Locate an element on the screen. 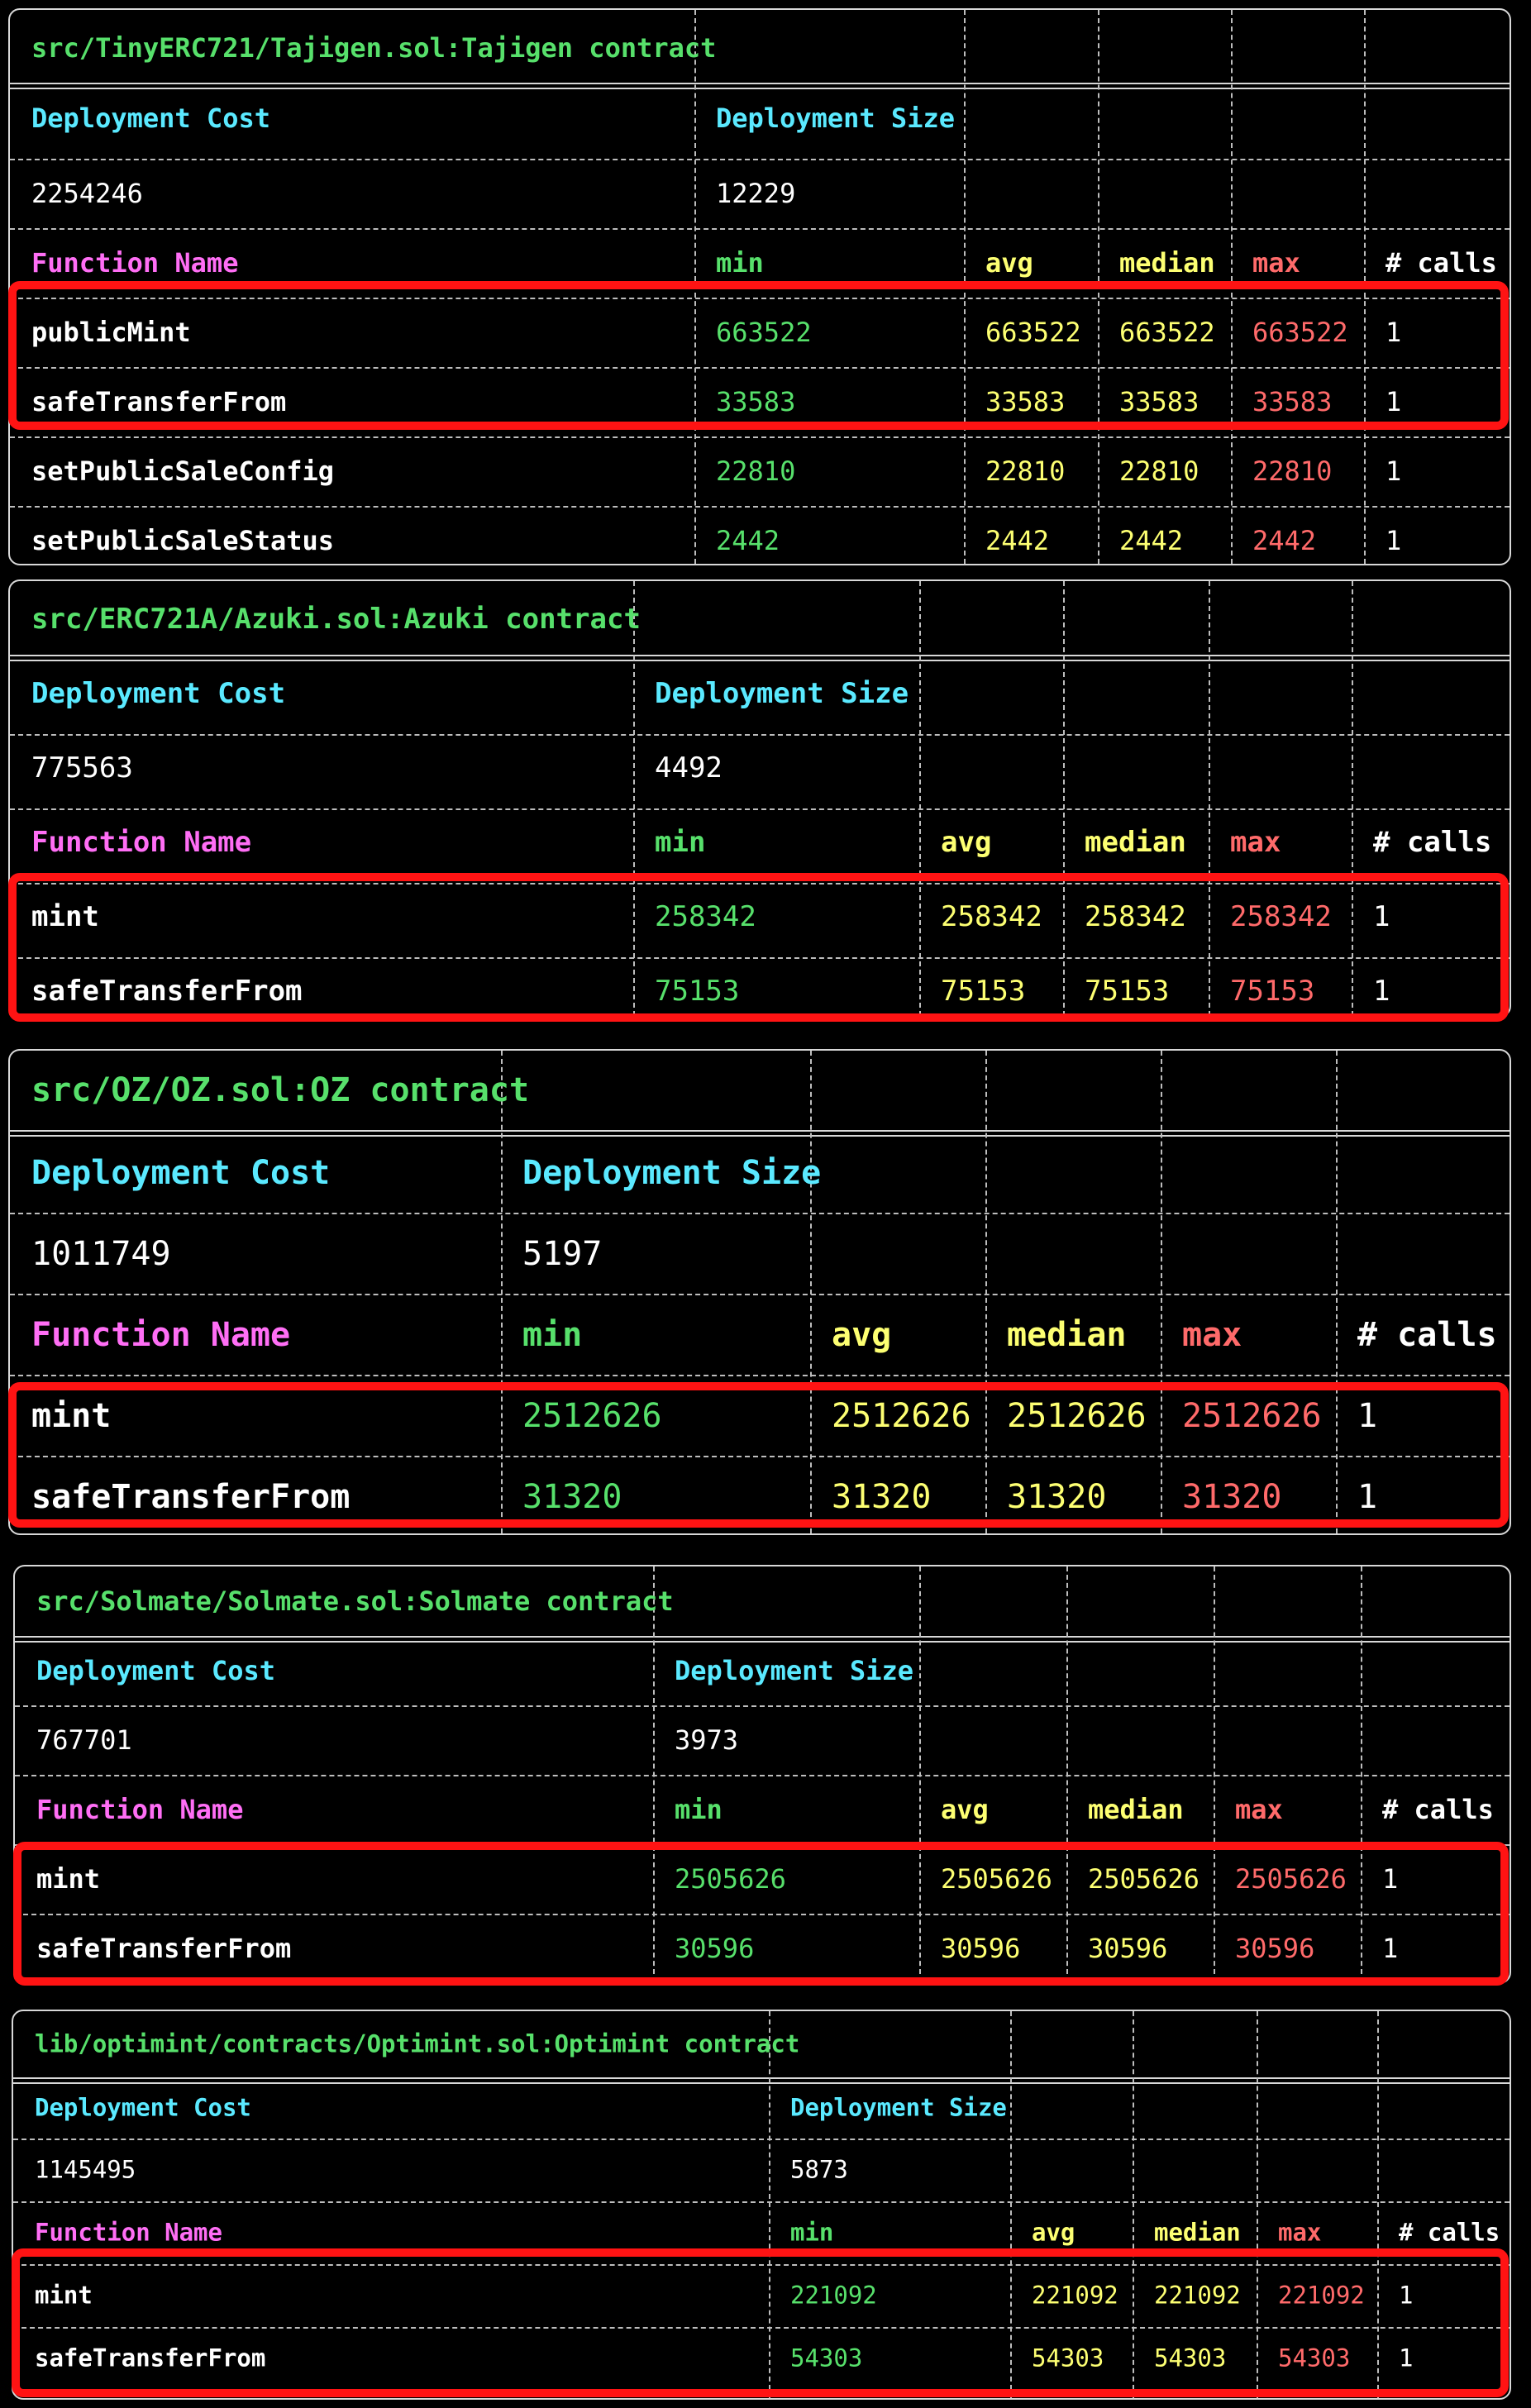 This screenshot has height=2408, width=1531. deployment-size-value: 4492 is located at coordinates (689, 767).